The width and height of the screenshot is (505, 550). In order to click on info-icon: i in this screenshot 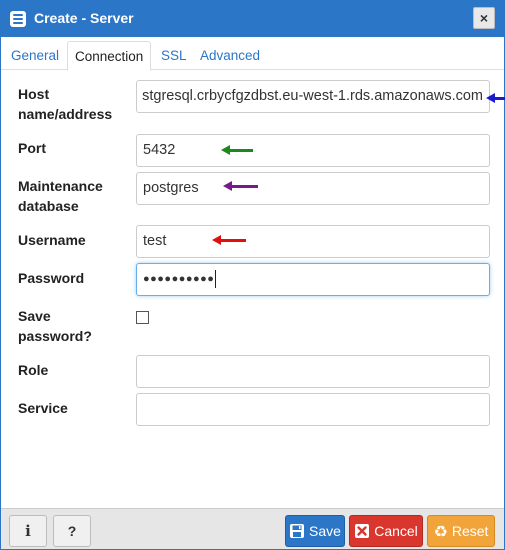, I will do `click(28, 531)`.